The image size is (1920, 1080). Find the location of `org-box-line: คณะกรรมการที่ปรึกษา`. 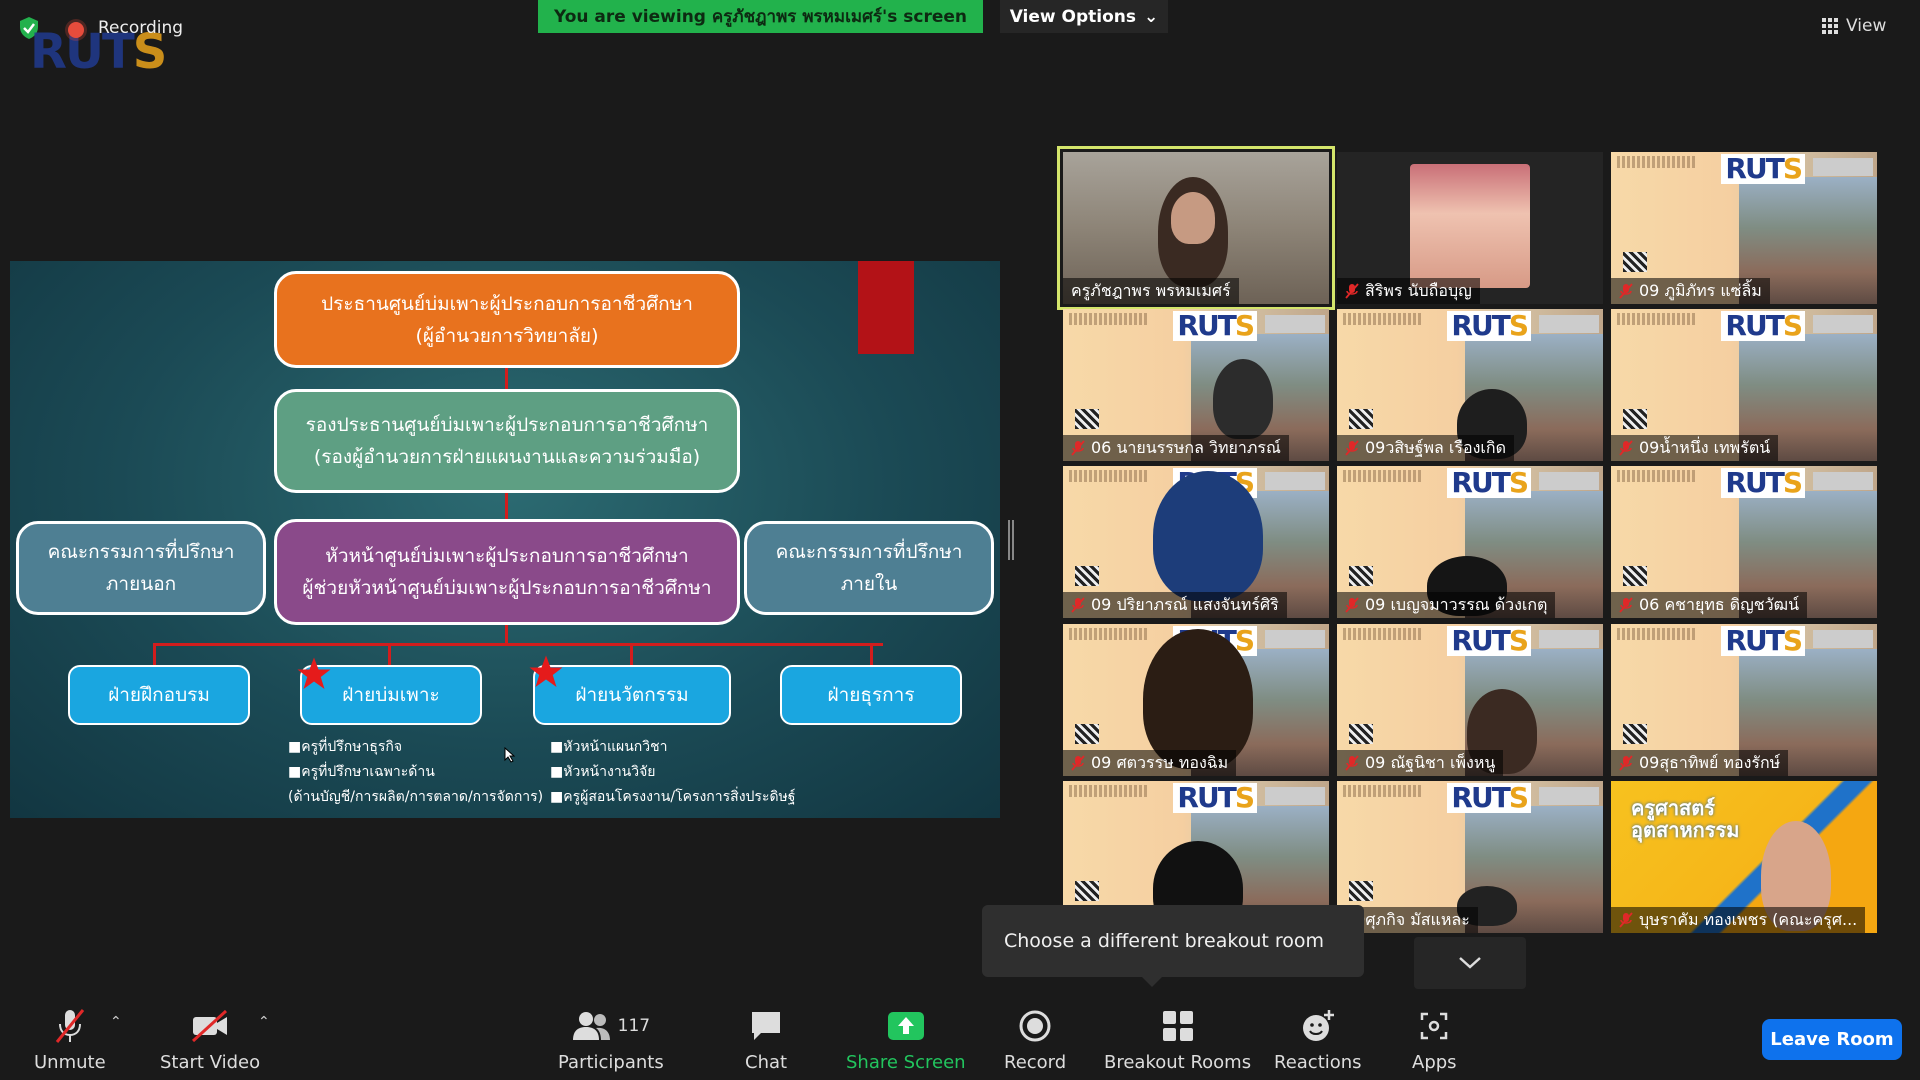

org-box-line: คณะกรรมการที่ปรึกษา is located at coordinates (141, 552).